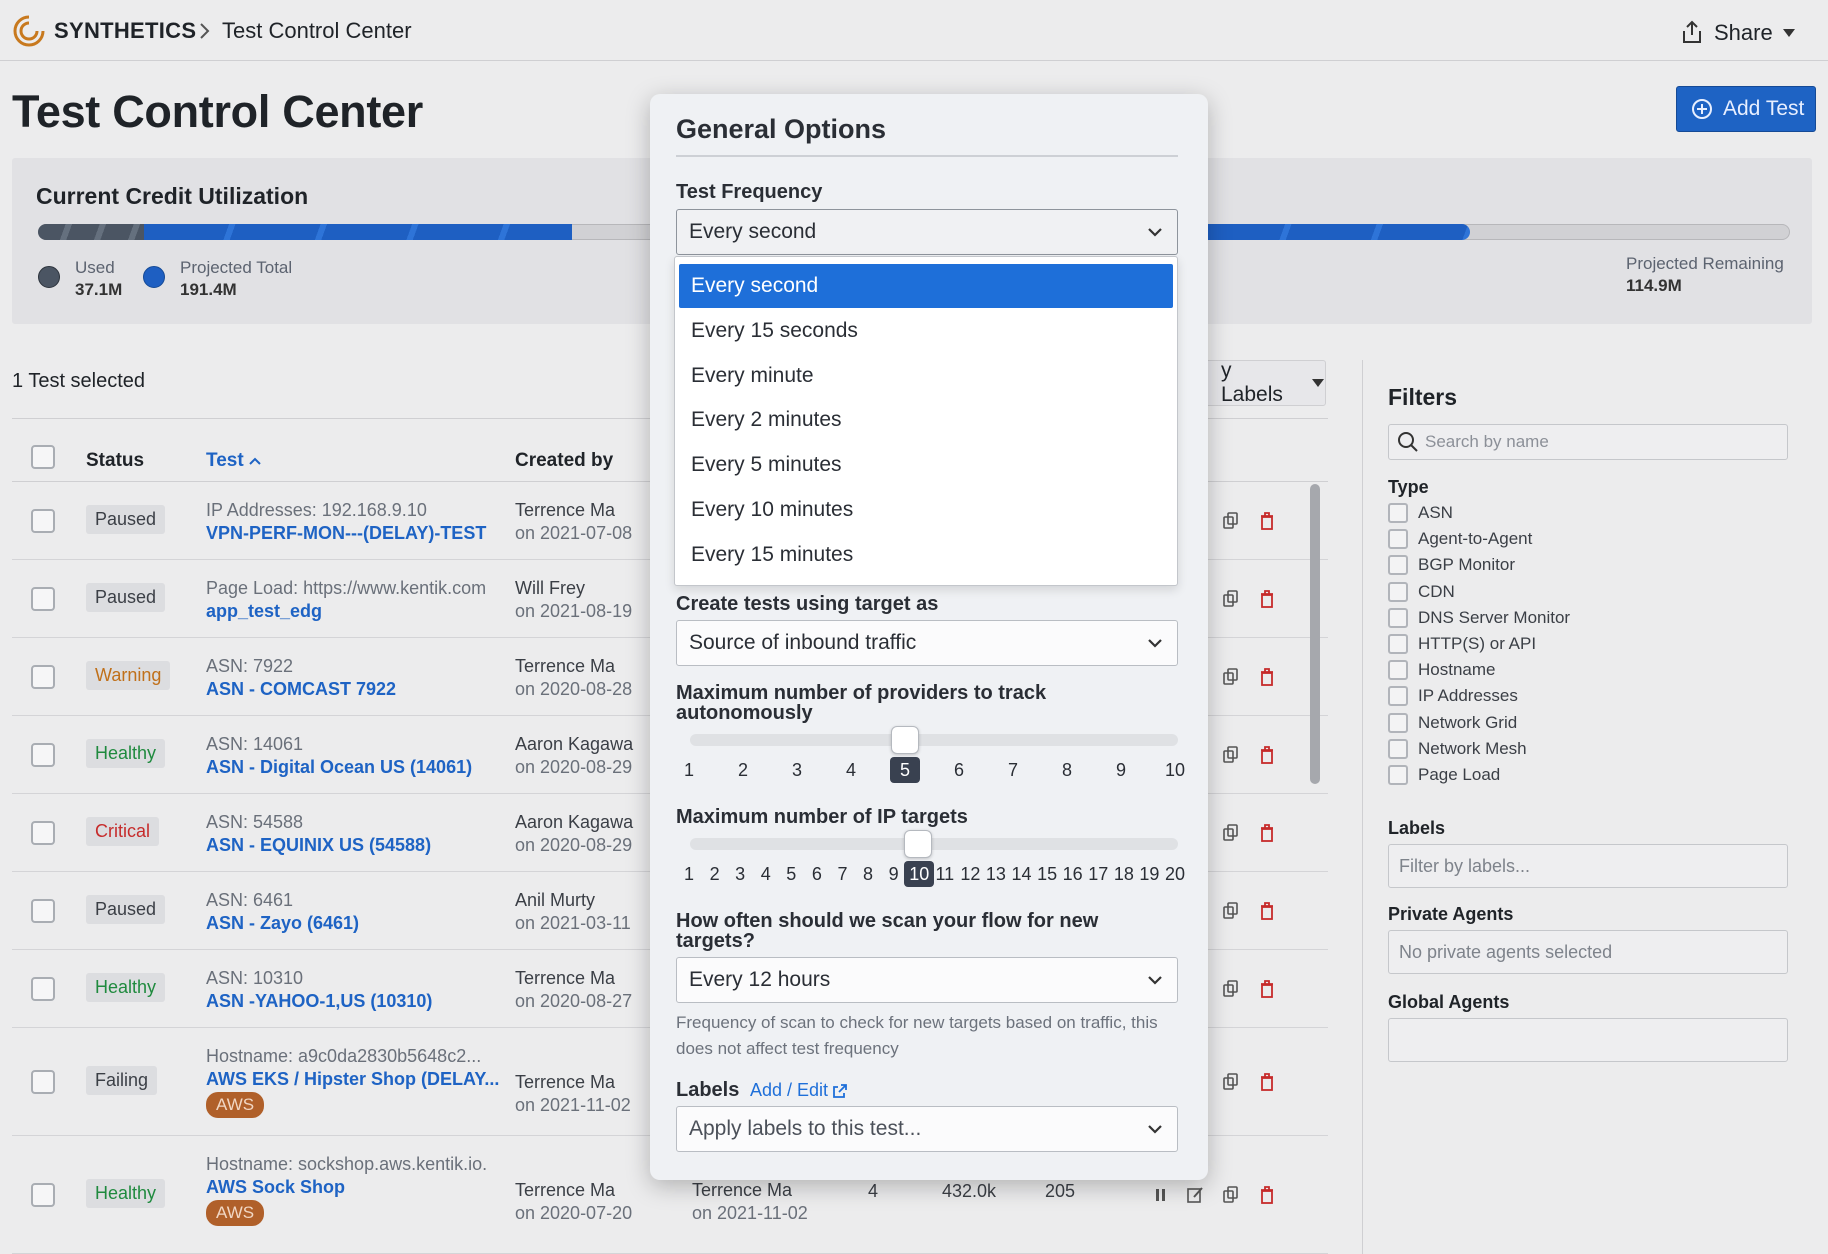 The height and width of the screenshot is (1254, 1828). What do you see at coordinates (1746, 109) in the screenshot?
I see `add-test-button: Add Test` at bounding box center [1746, 109].